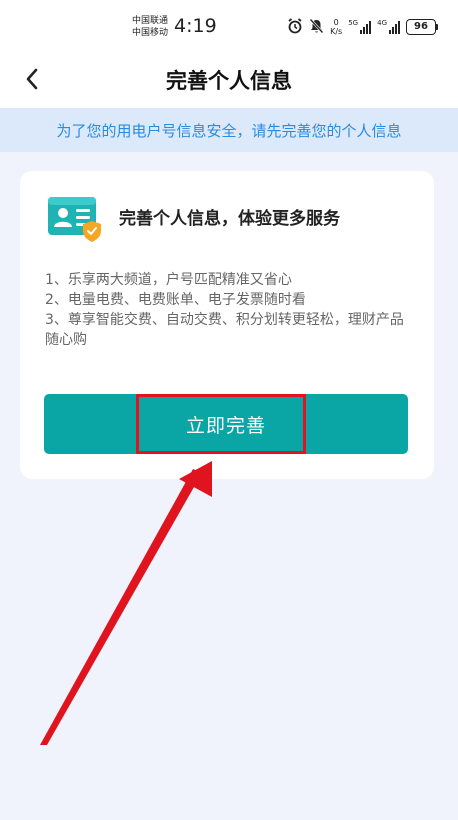  I want to click on notice-bar: 为了您的用电户号信息安全，请先完善您的个人信息, so click(229, 130).